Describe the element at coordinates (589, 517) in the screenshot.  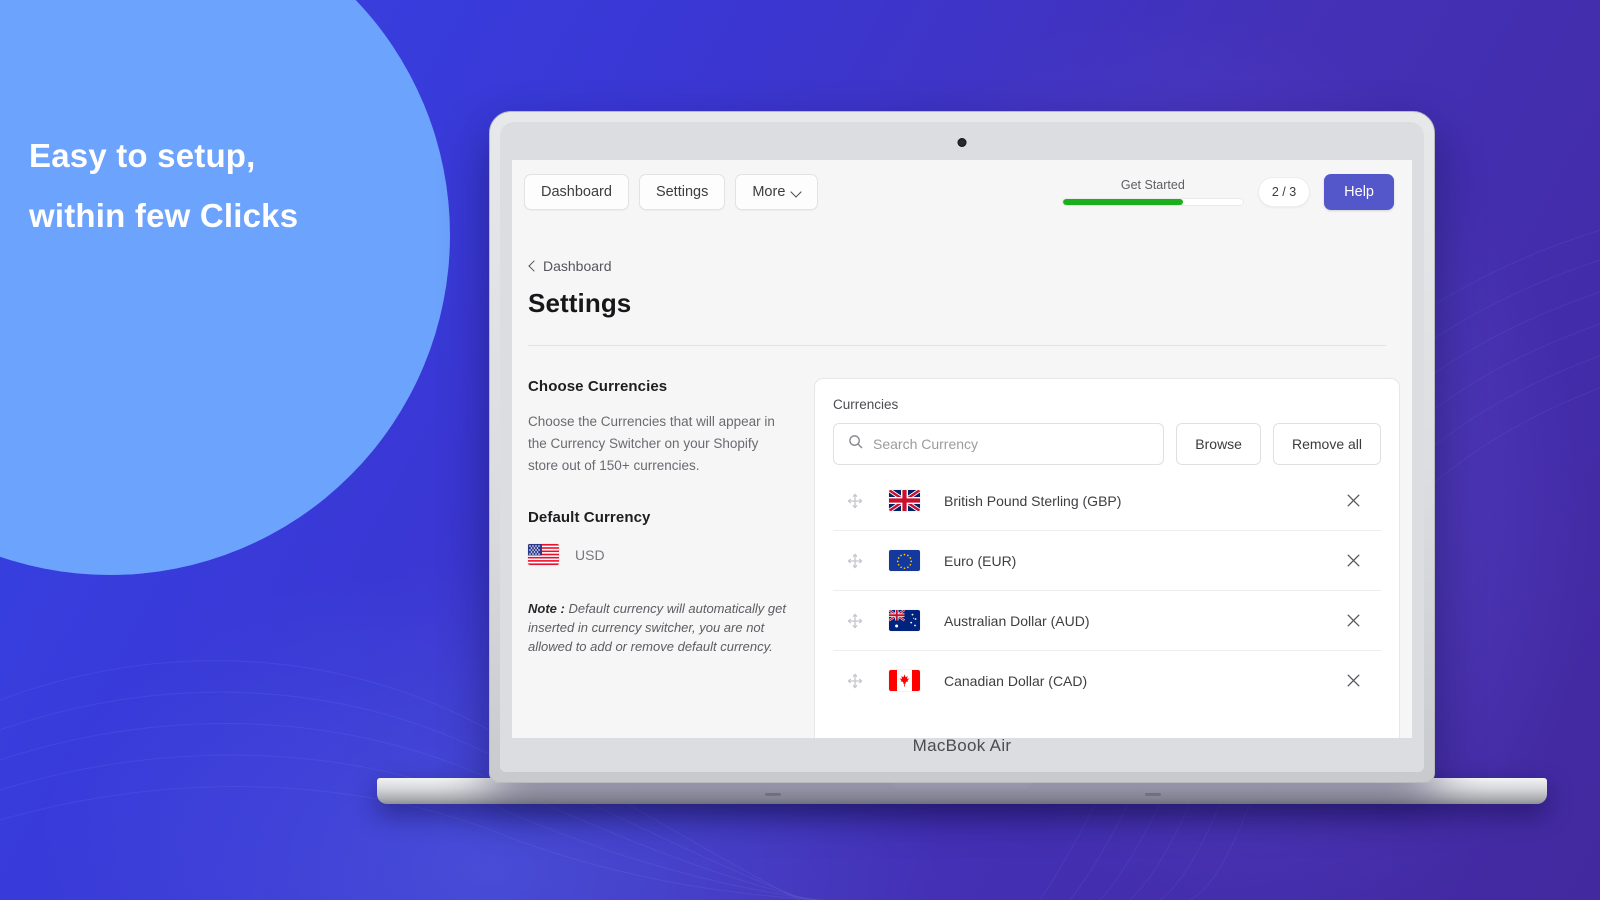
I see `default-currency-title: Default Currency` at that location.